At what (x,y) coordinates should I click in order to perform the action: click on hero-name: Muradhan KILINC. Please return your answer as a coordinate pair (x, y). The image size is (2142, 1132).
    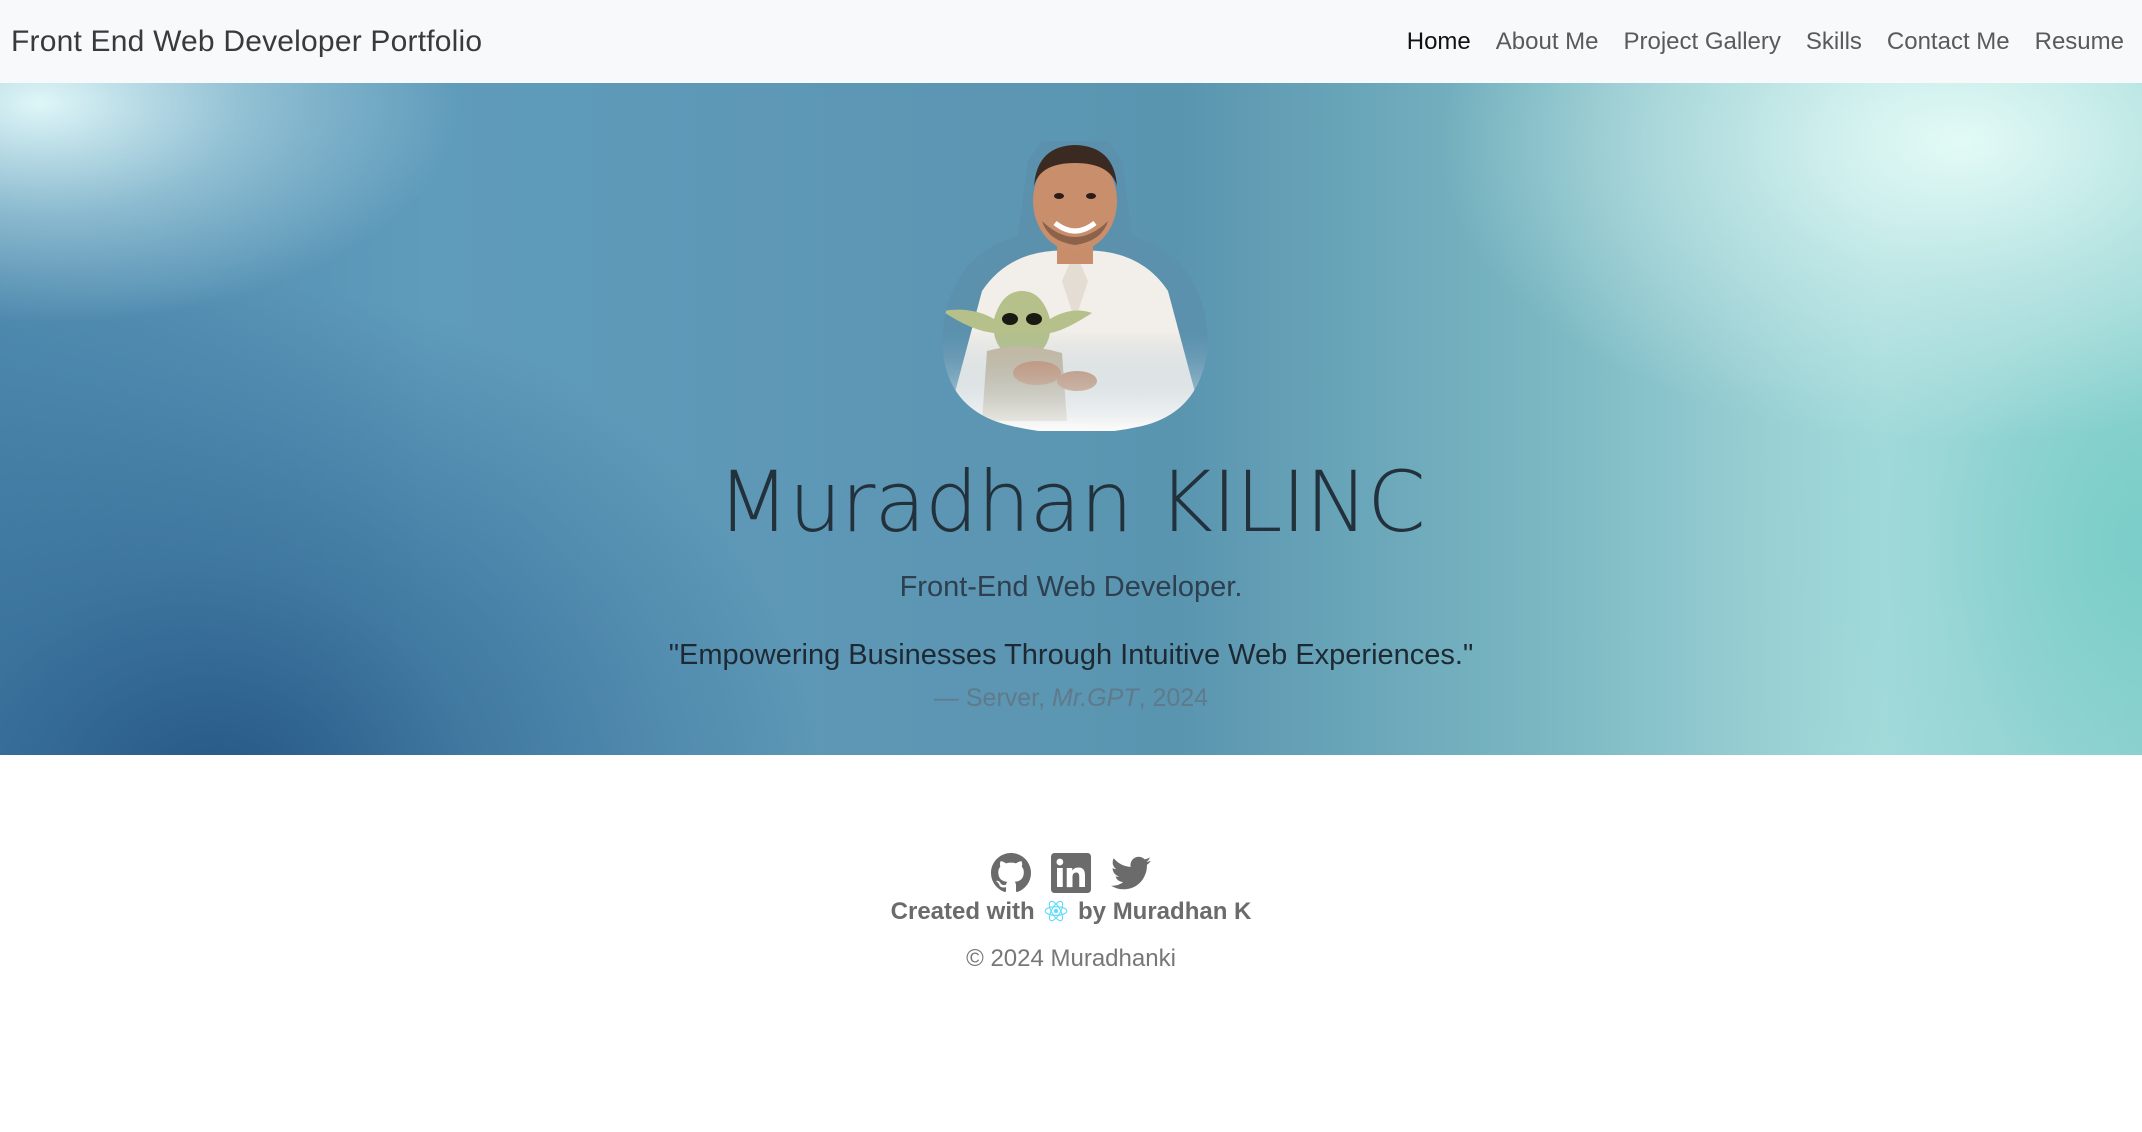
    Looking at the image, I should click on (1071, 502).